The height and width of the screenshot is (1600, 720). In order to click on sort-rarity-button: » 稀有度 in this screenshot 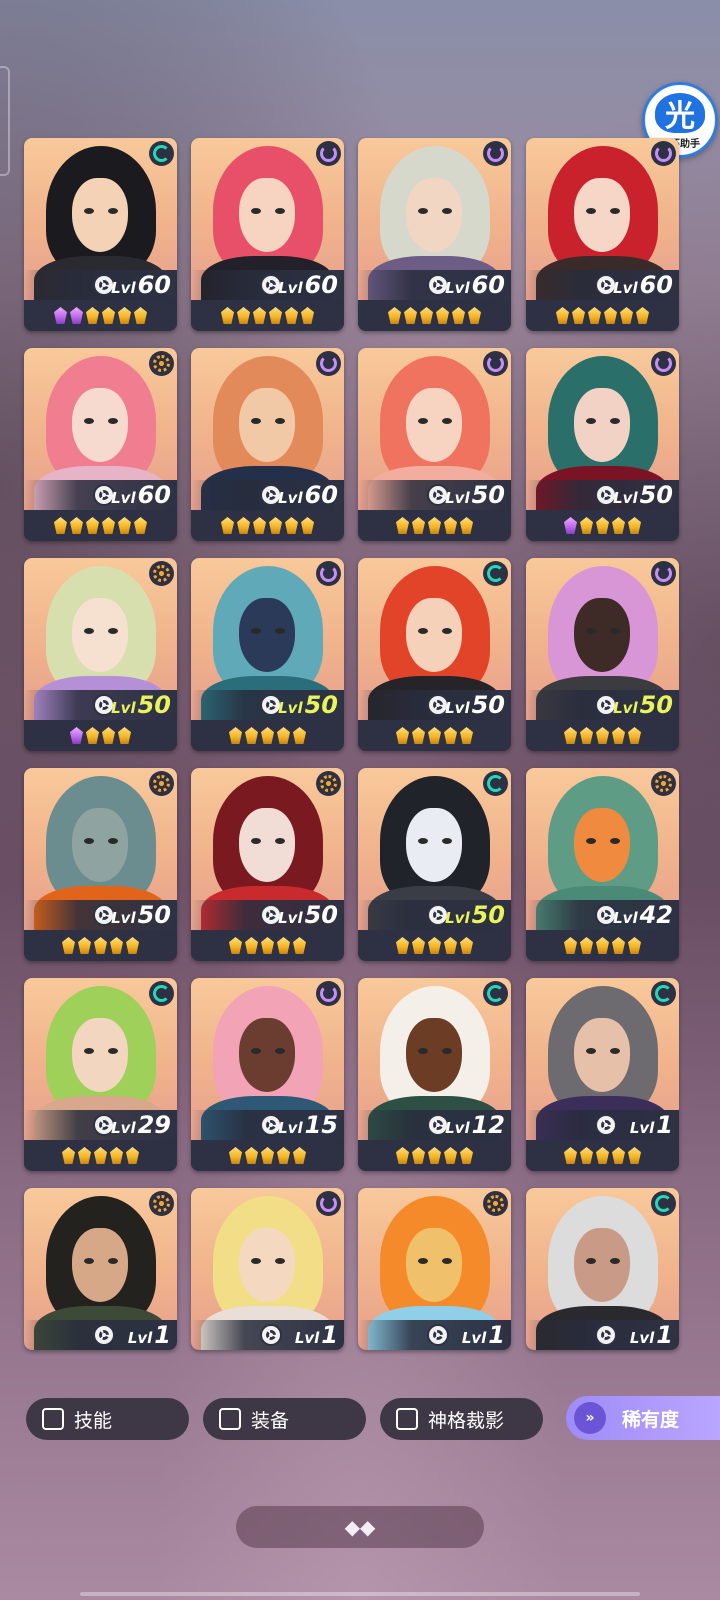, I will do `click(643, 1418)`.